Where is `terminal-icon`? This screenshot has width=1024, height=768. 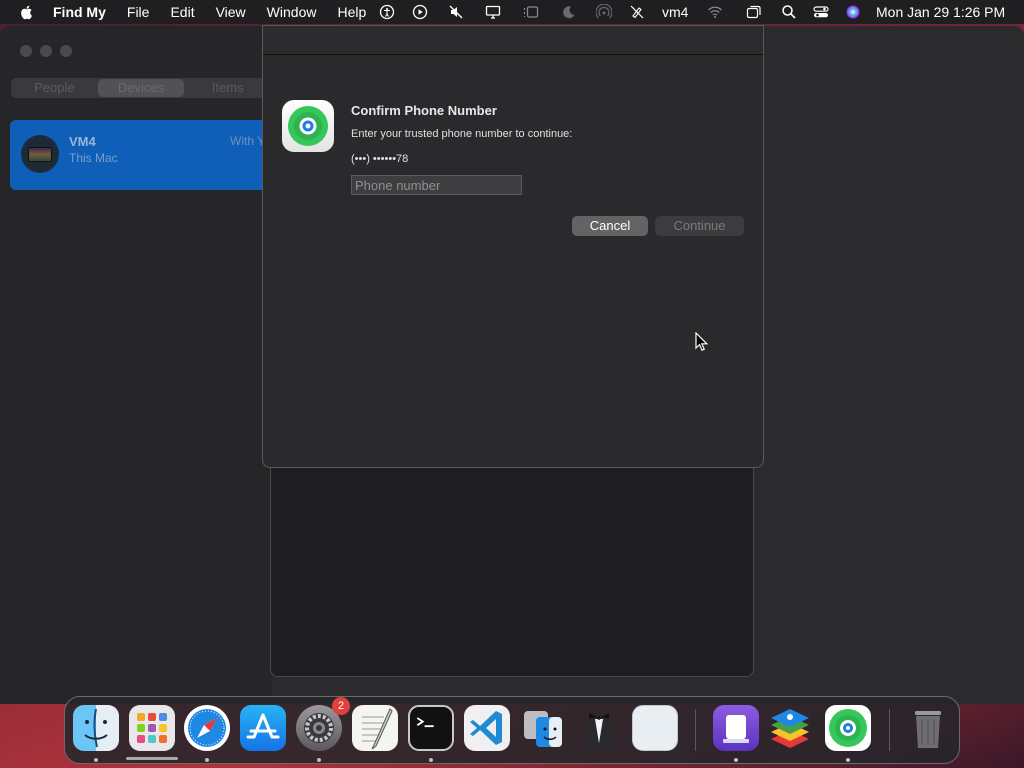
terminal-icon is located at coordinates (431, 728).